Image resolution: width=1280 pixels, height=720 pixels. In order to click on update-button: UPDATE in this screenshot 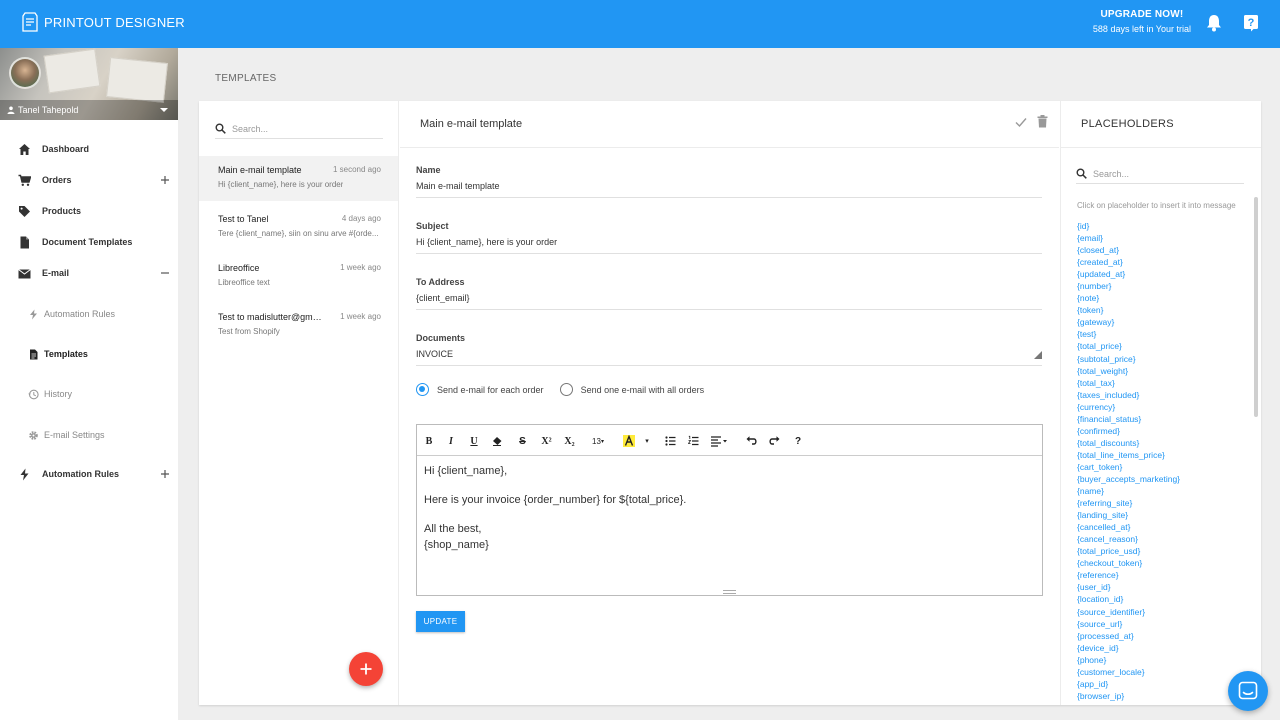, I will do `click(440, 621)`.